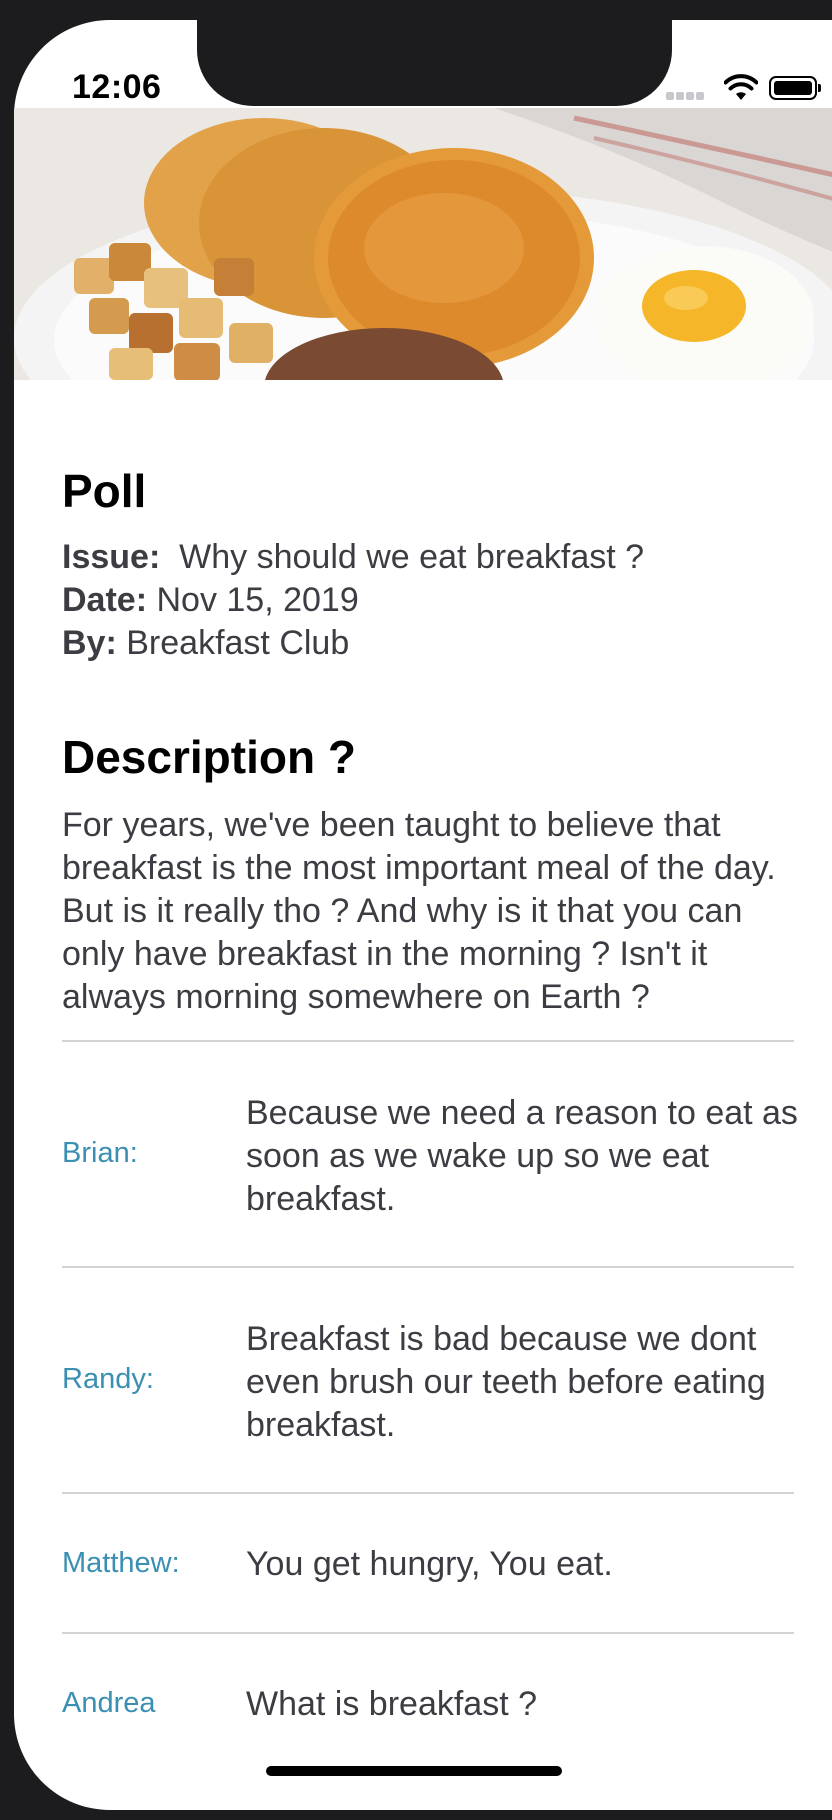 Image resolution: width=832 pixels, height=1820 pixels. I want to click on date-row: Date: Nov 15, 2019, so click(353, 600).